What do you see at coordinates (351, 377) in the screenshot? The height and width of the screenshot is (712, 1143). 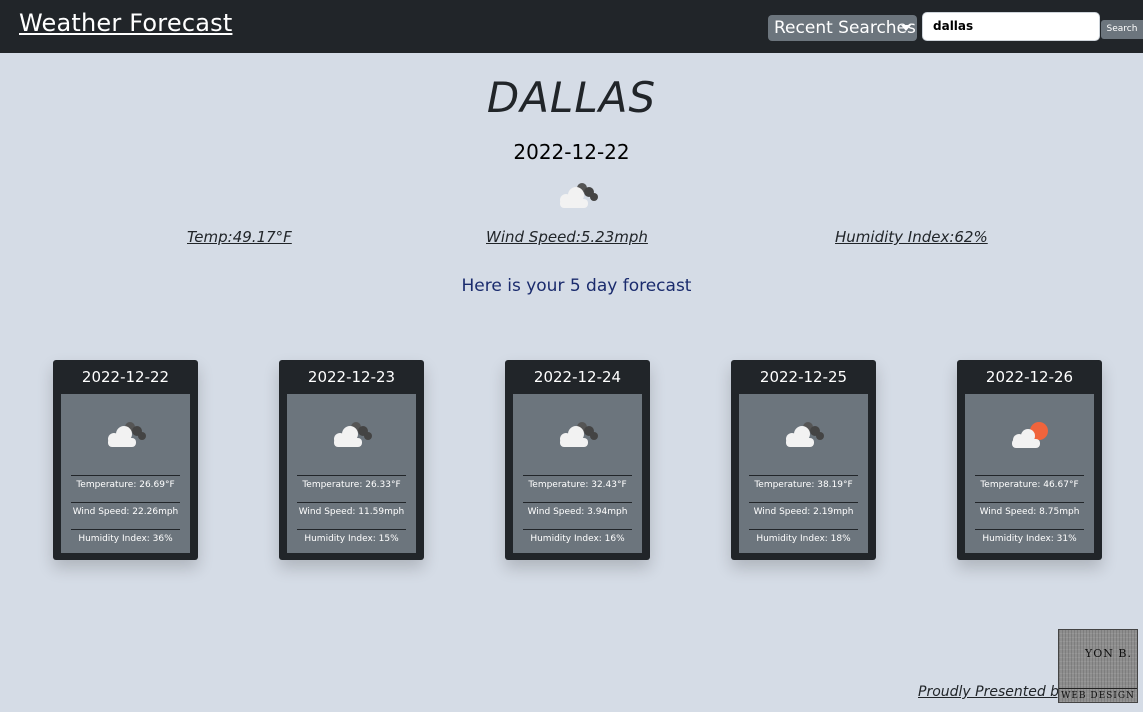 I see `forecast-date: 2022-12-23` at bounding box center [351, 377].